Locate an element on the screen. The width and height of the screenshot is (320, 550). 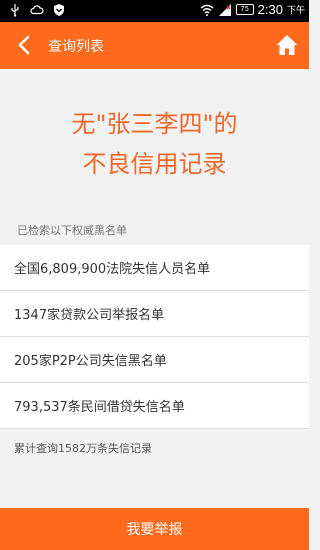
cloud-icon is located at coordinates (37, 10).